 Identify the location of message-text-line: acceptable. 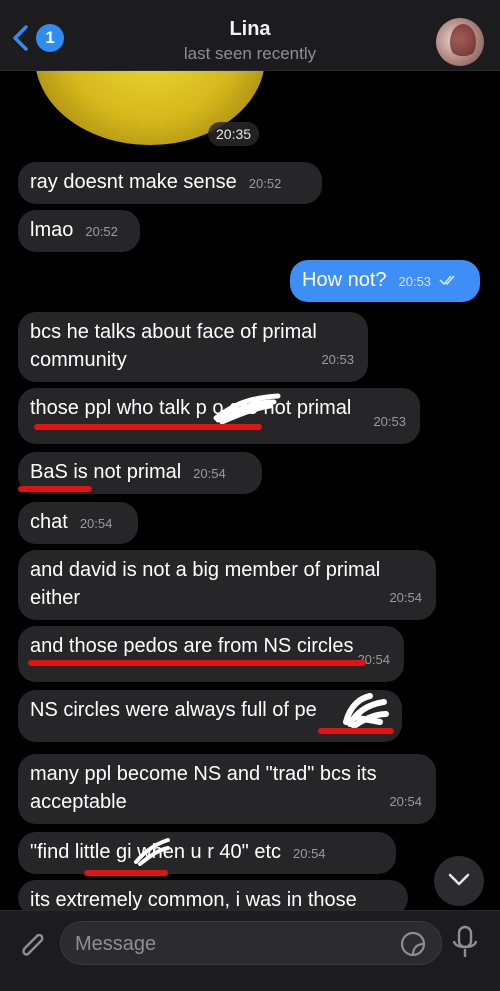
(78, 802).